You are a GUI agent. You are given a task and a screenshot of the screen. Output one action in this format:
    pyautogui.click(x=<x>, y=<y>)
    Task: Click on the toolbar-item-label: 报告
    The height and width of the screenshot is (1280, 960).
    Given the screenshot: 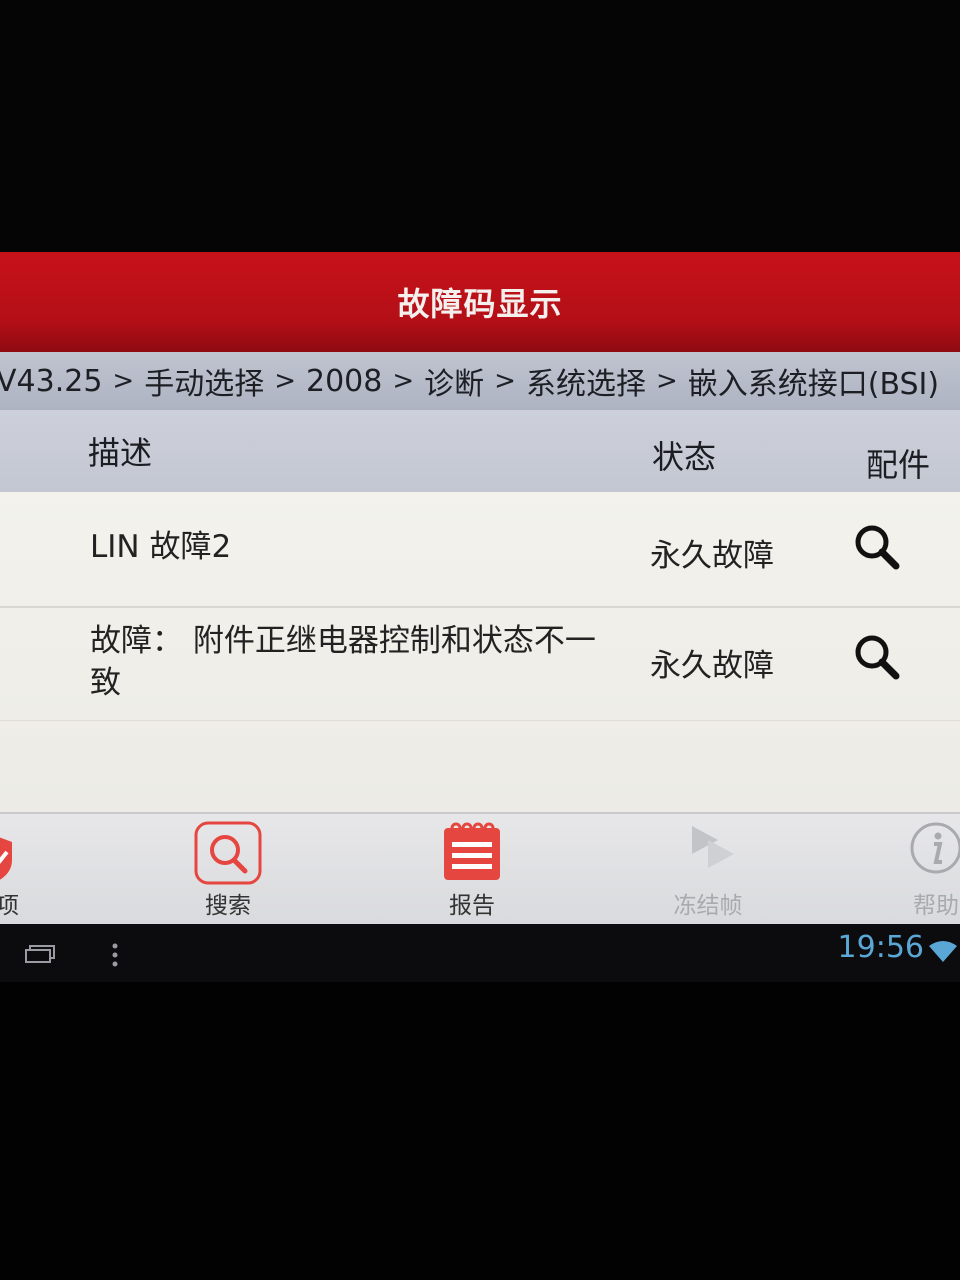 What is the action you would take?
    pyautogui.click(x=472, y=906)
    